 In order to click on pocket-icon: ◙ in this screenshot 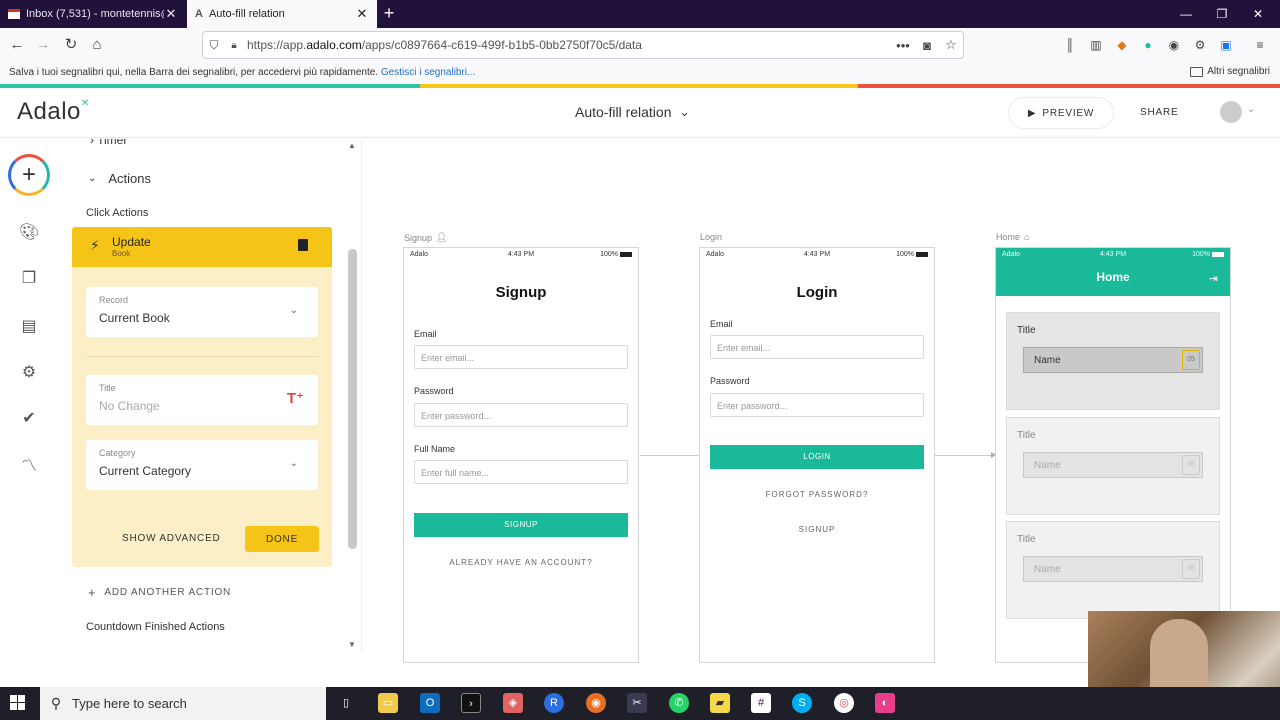, I will do `click(927, 45)`.